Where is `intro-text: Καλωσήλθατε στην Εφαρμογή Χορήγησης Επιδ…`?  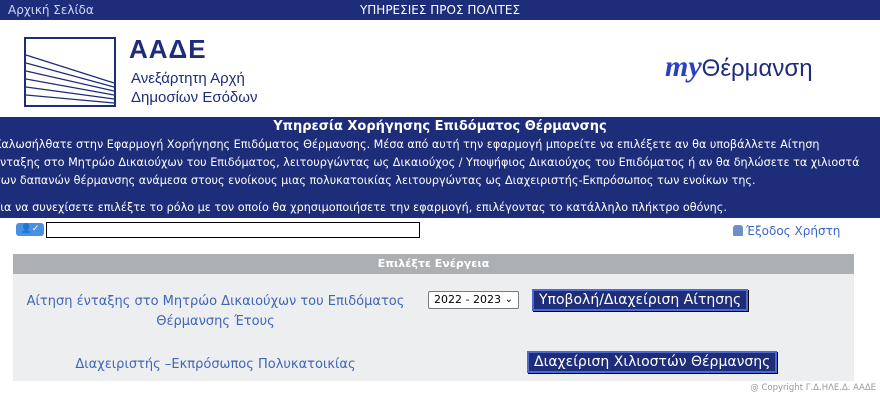 intro-text: Καλωσήλθατε στην Εφαρμογή Χορήγησης Επιδ… is located at coordinates (440, 163).